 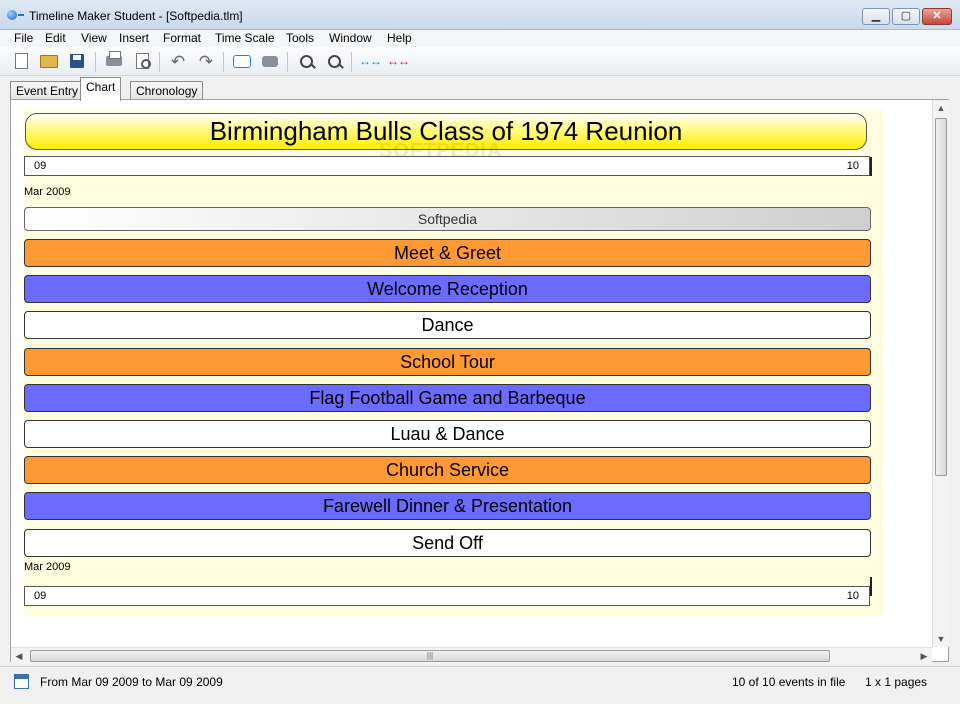 I want to click on event-bar: Welcome Reception, so click(x=447, y=289).